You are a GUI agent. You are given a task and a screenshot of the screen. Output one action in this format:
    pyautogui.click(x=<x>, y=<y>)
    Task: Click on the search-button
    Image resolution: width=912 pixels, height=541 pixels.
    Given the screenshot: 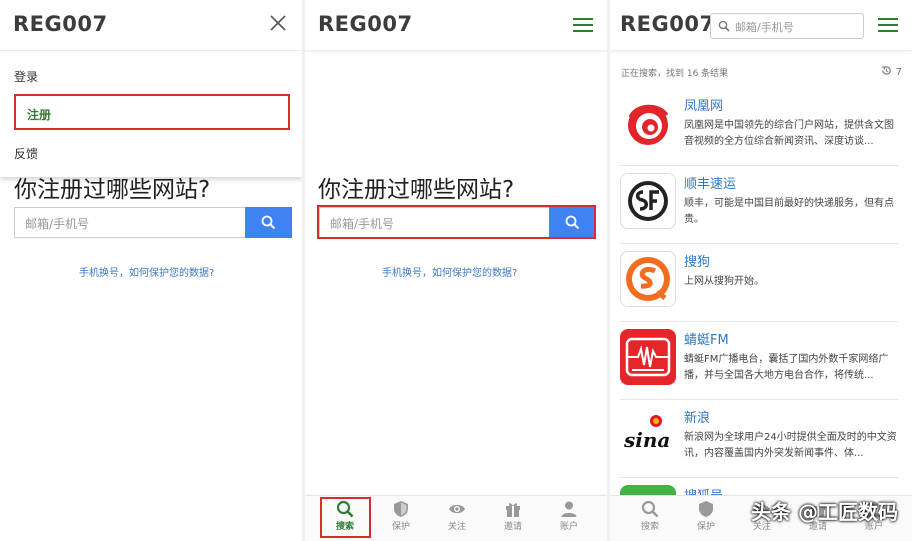 What is the action you would take?
    pyautogui.click(x=268, y=222)
    